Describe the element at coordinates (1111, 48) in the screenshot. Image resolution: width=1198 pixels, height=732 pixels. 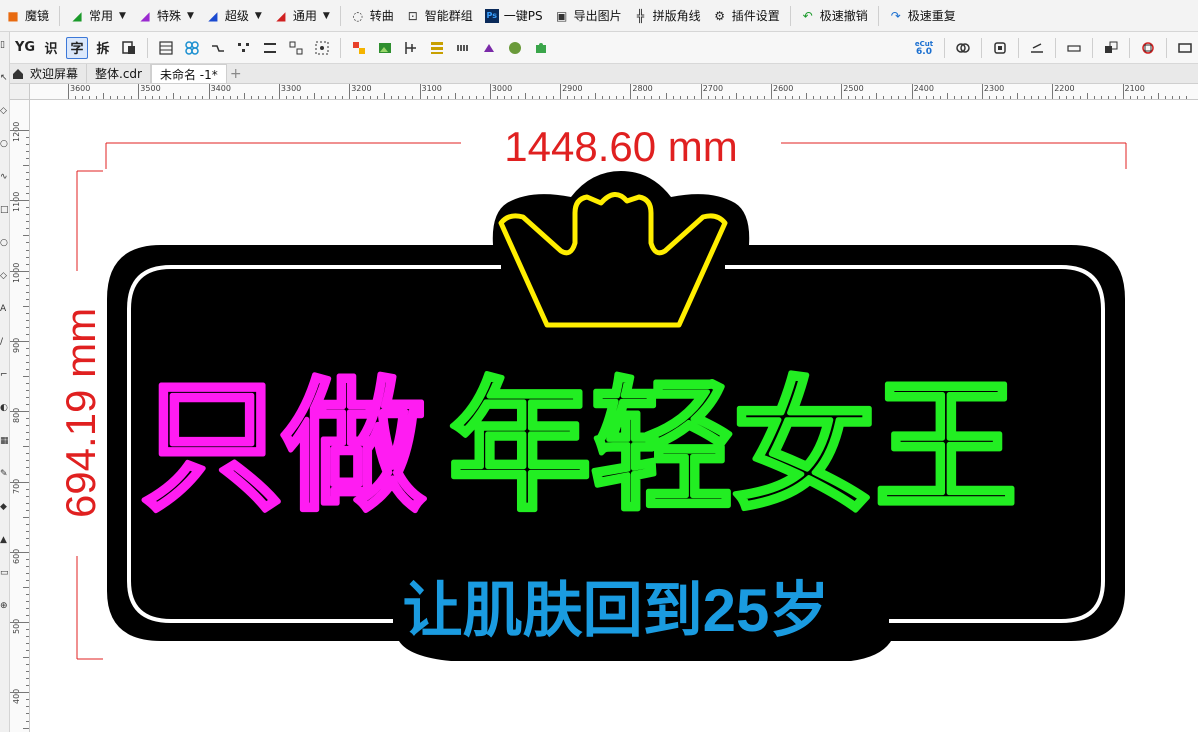
I see `arrange-icon` at that location.